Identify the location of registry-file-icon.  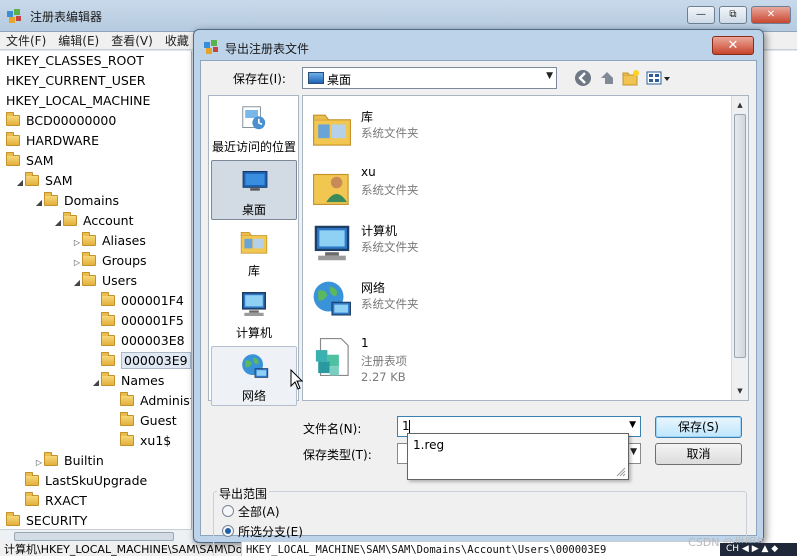
(332, 357).